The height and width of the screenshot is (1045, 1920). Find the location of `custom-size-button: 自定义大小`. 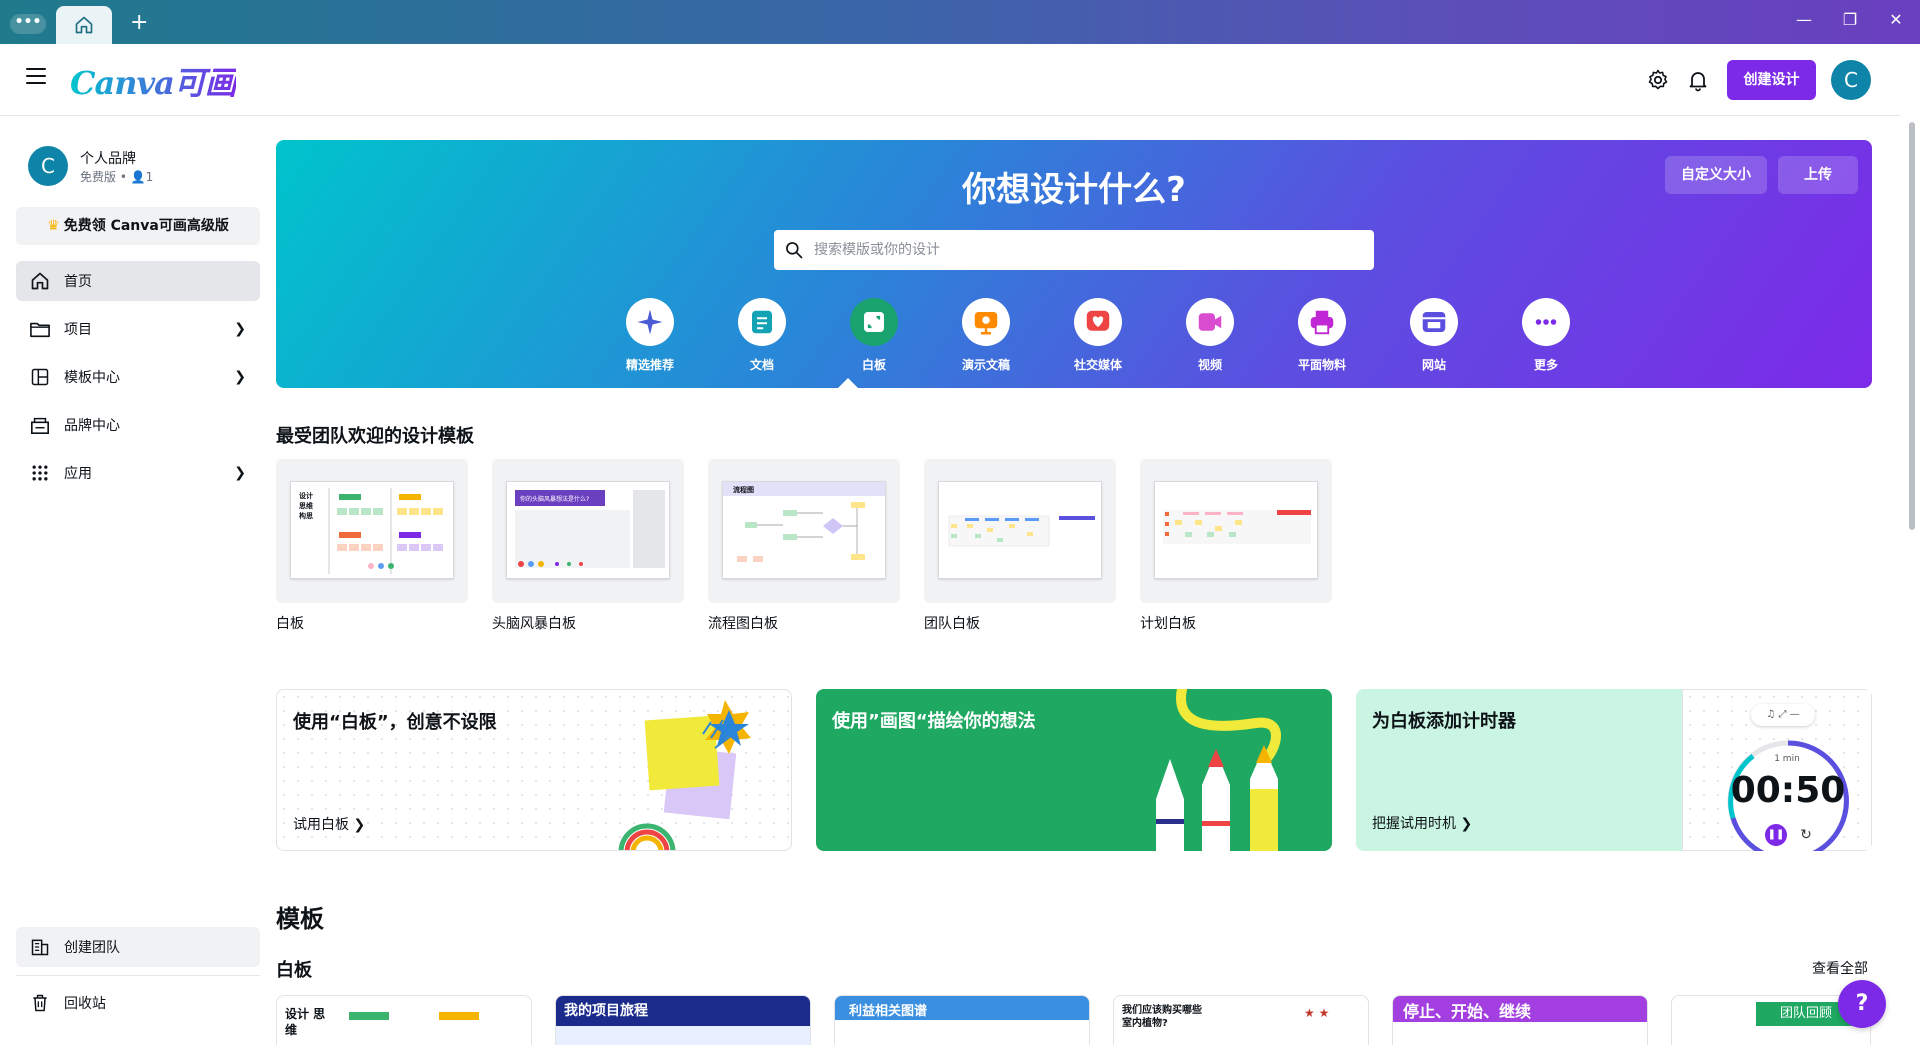

custom-size-button: 自定义大小 is located at coordinates (1716, 175).